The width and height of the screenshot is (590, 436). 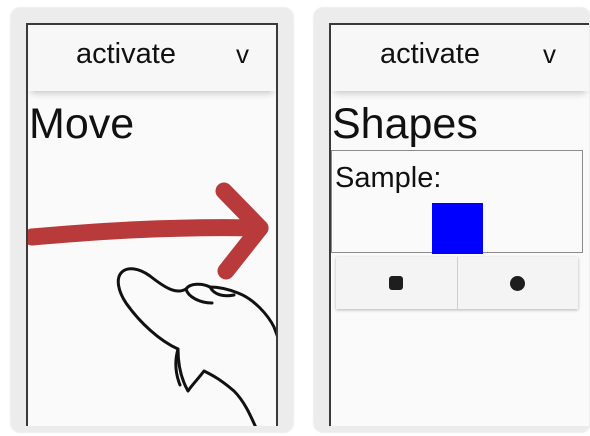 What do you see at coordinates (196, 346) in the screenshot?
I see `swipe-hand-icon` at bounding box center [196, 346].